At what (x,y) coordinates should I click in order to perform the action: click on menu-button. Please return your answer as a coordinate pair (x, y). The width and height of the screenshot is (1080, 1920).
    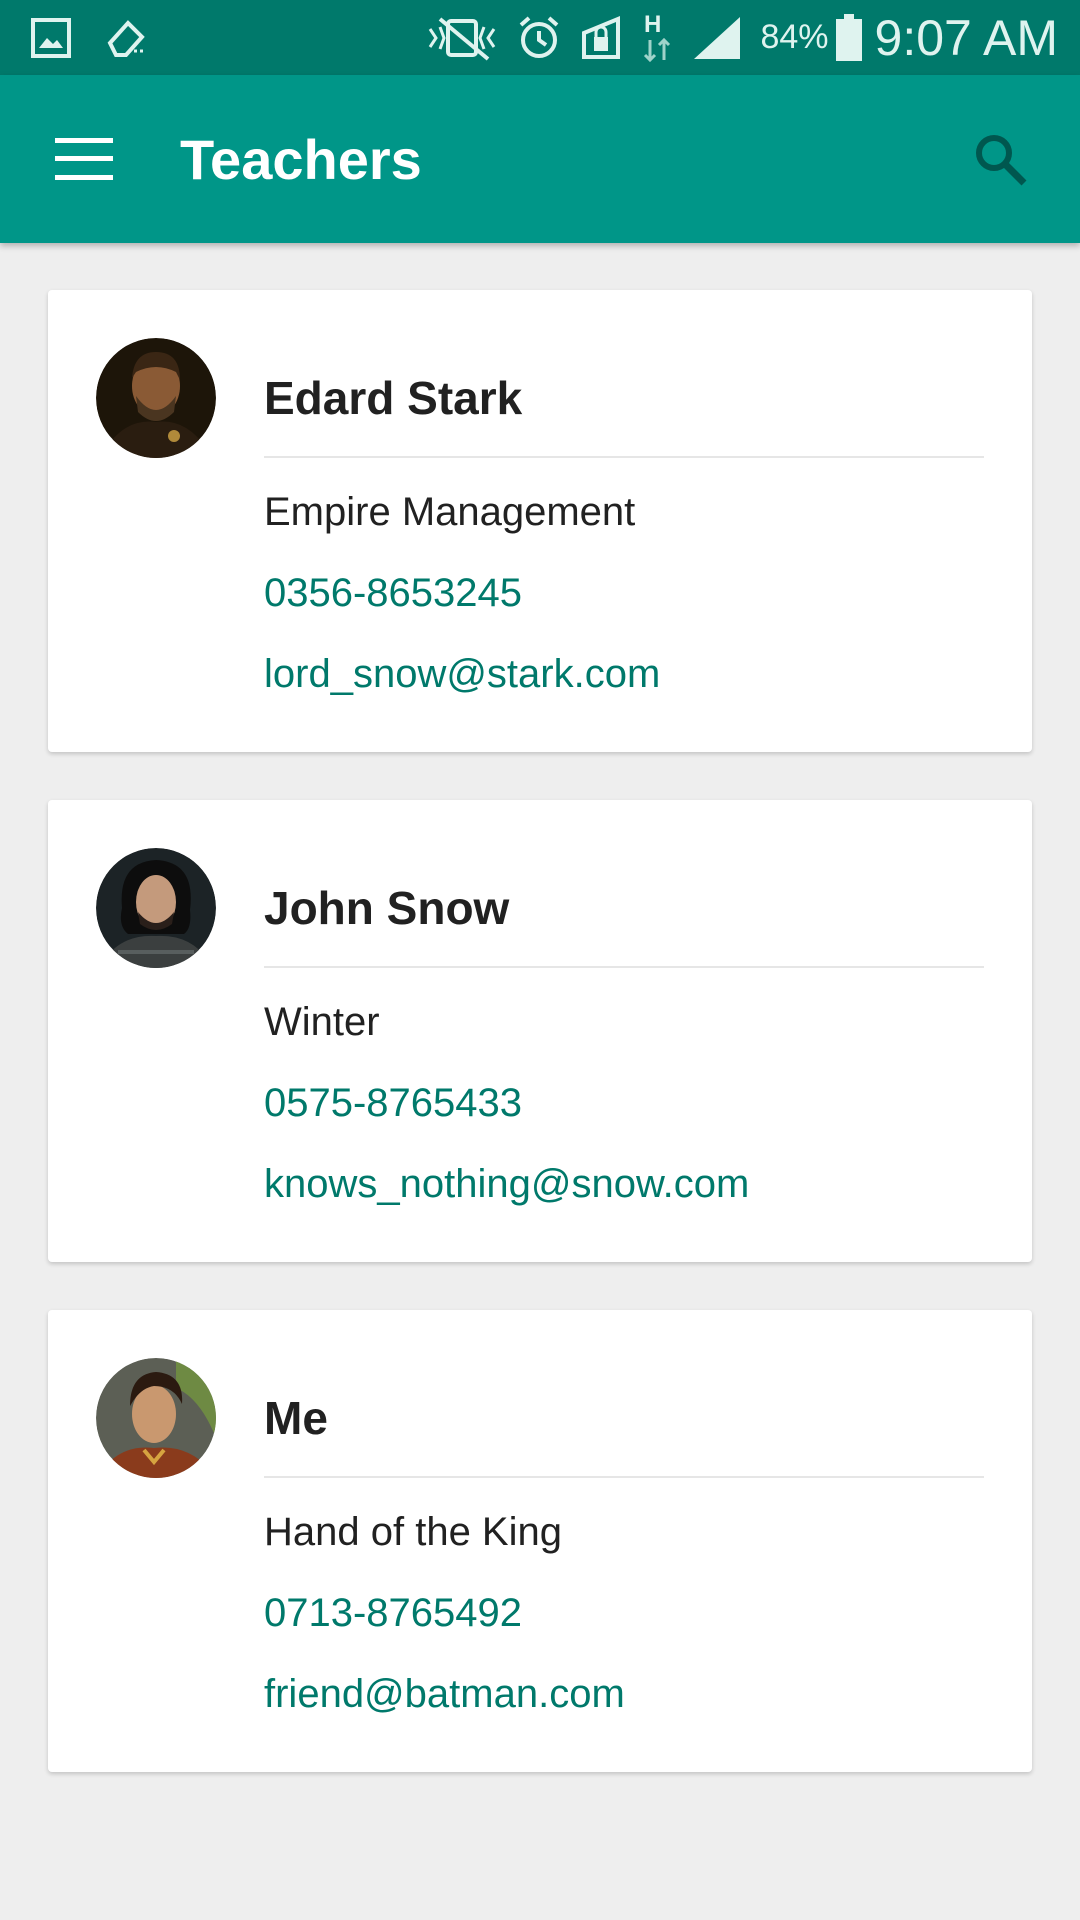
    Looking at the image, I should click on (84, 159).